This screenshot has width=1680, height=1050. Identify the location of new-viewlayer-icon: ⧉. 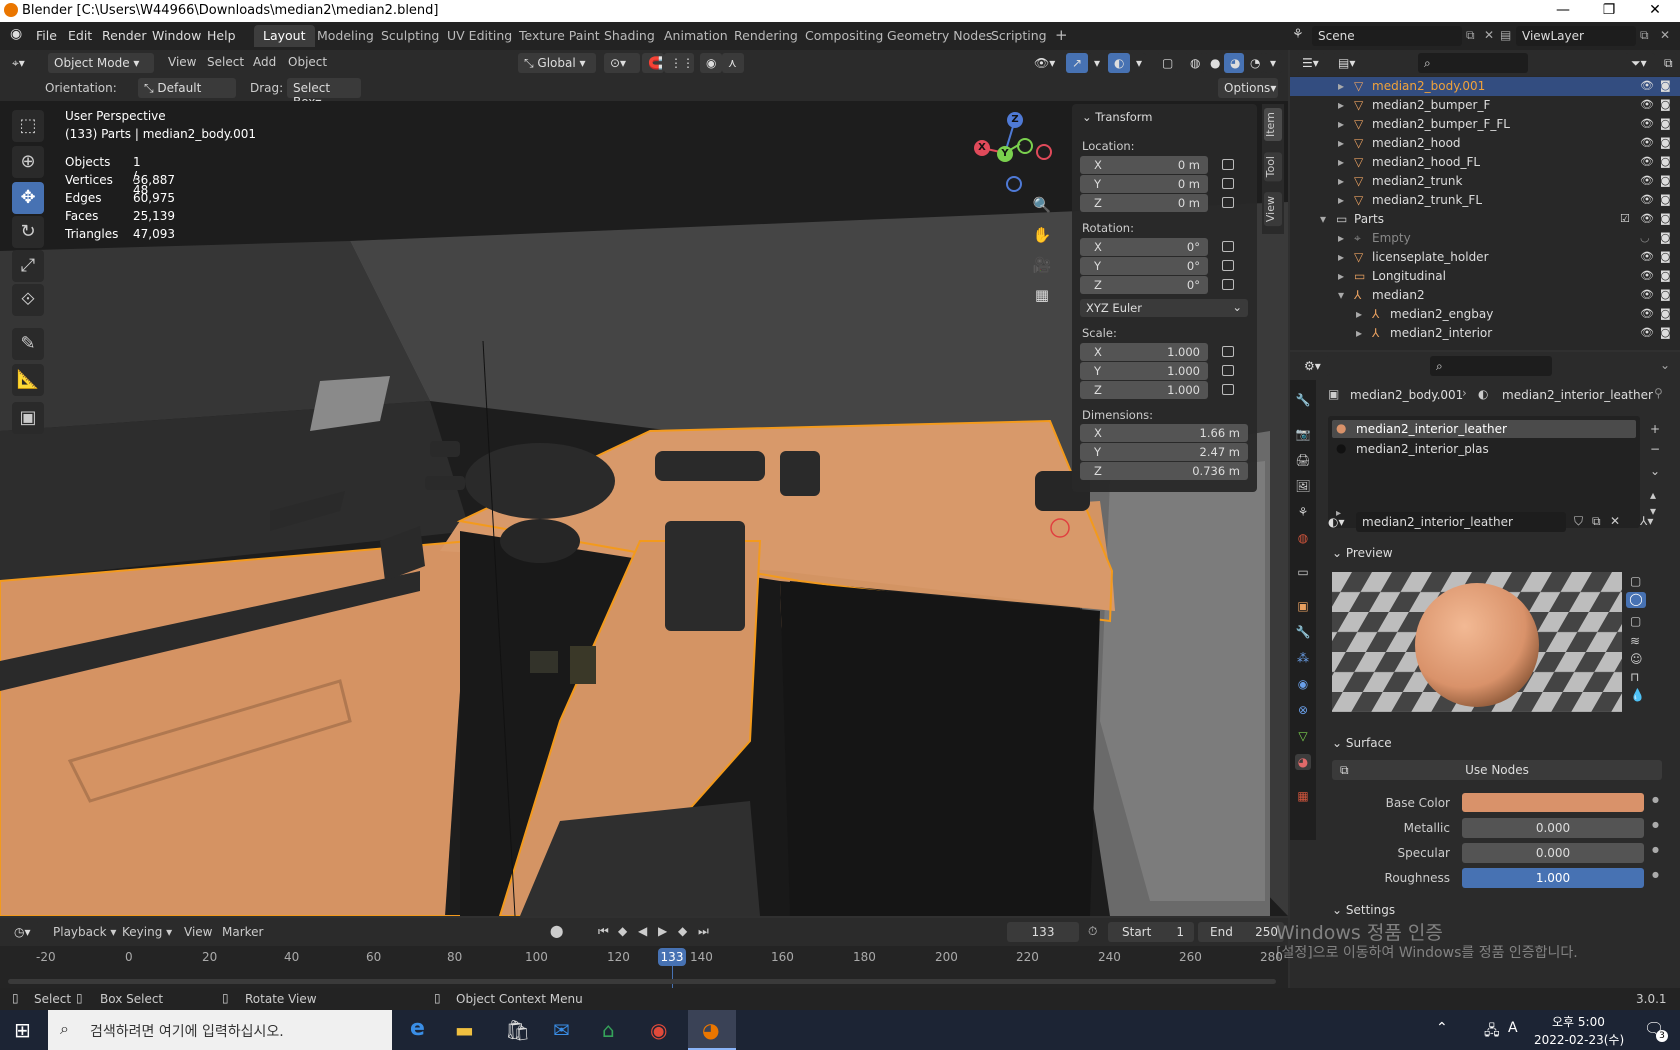
(1644, 35).